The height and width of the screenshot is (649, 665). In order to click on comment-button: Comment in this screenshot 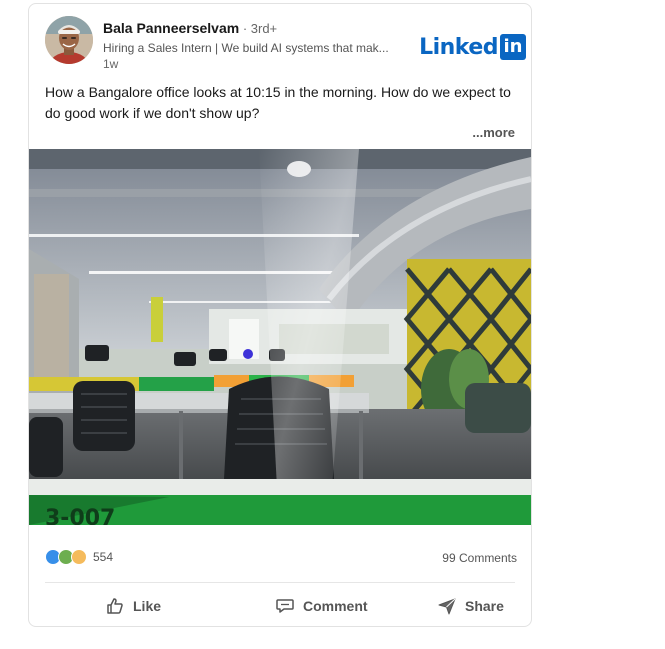, I will do `click(321, 606)`.